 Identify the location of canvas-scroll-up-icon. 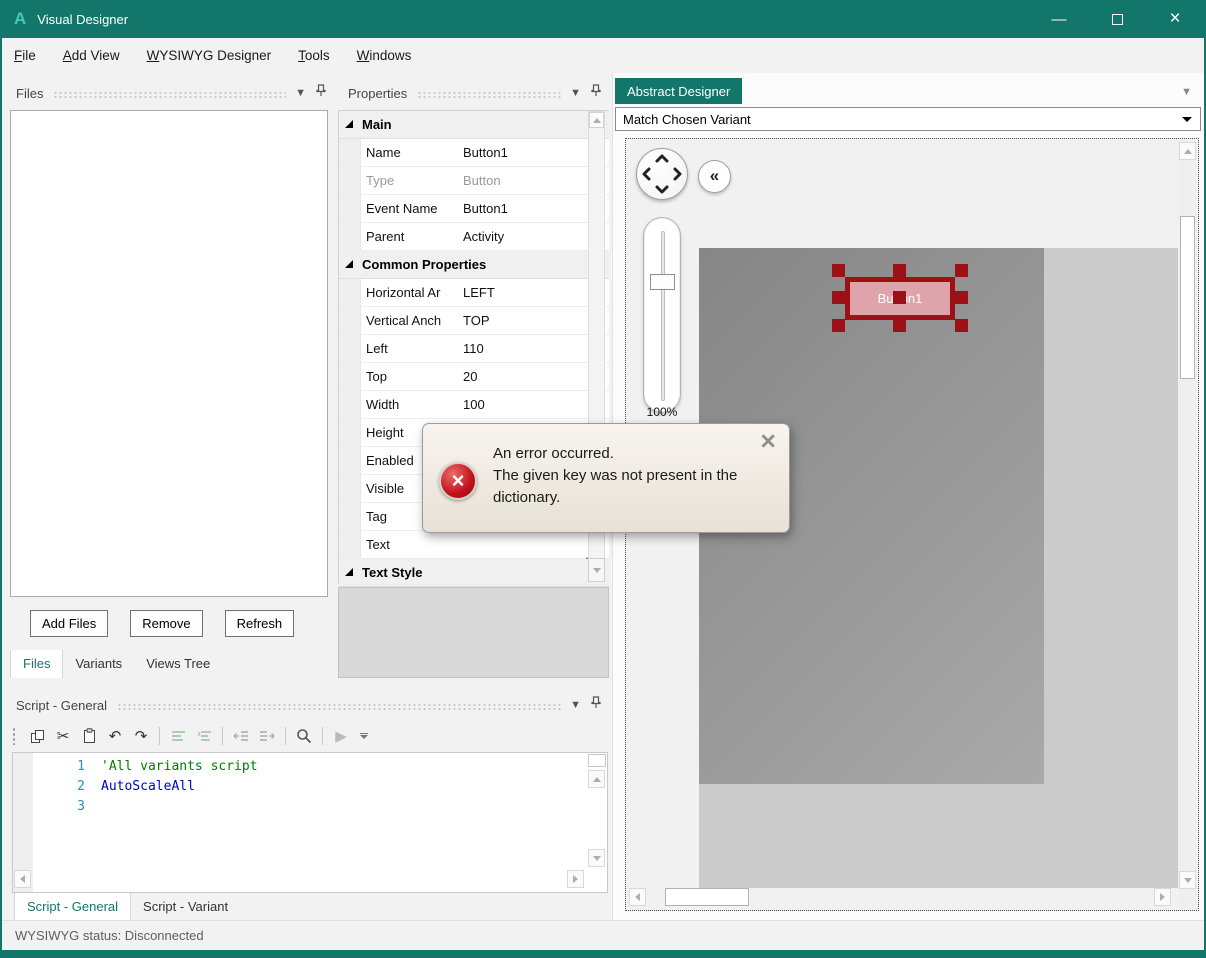
(1187, 151).